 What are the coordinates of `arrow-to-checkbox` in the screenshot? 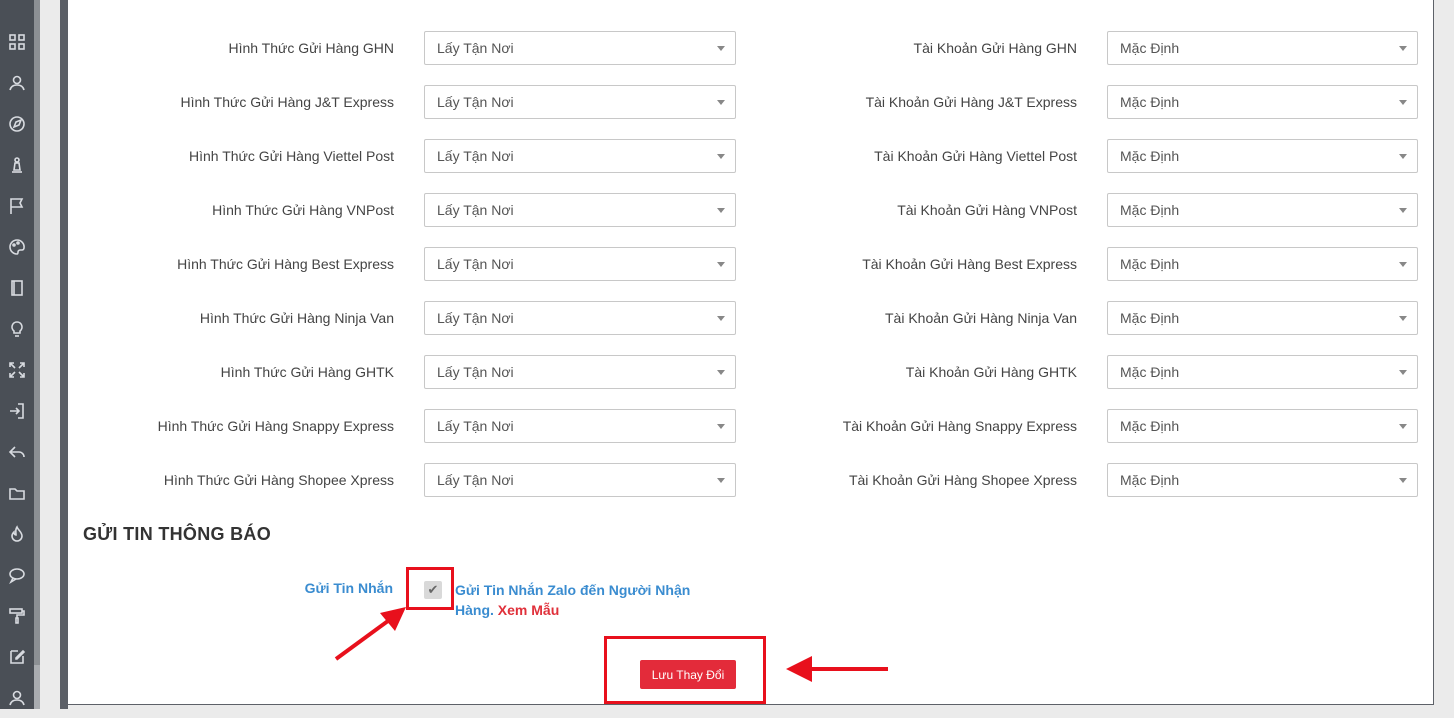 It's located at (370, 634).